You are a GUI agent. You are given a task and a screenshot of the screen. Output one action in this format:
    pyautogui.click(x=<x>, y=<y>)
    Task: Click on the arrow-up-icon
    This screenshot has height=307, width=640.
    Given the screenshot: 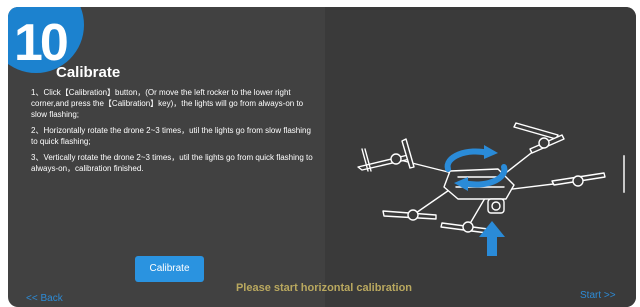 What is the action you would take?
    pyautogui.click(x=492, y=238)
    